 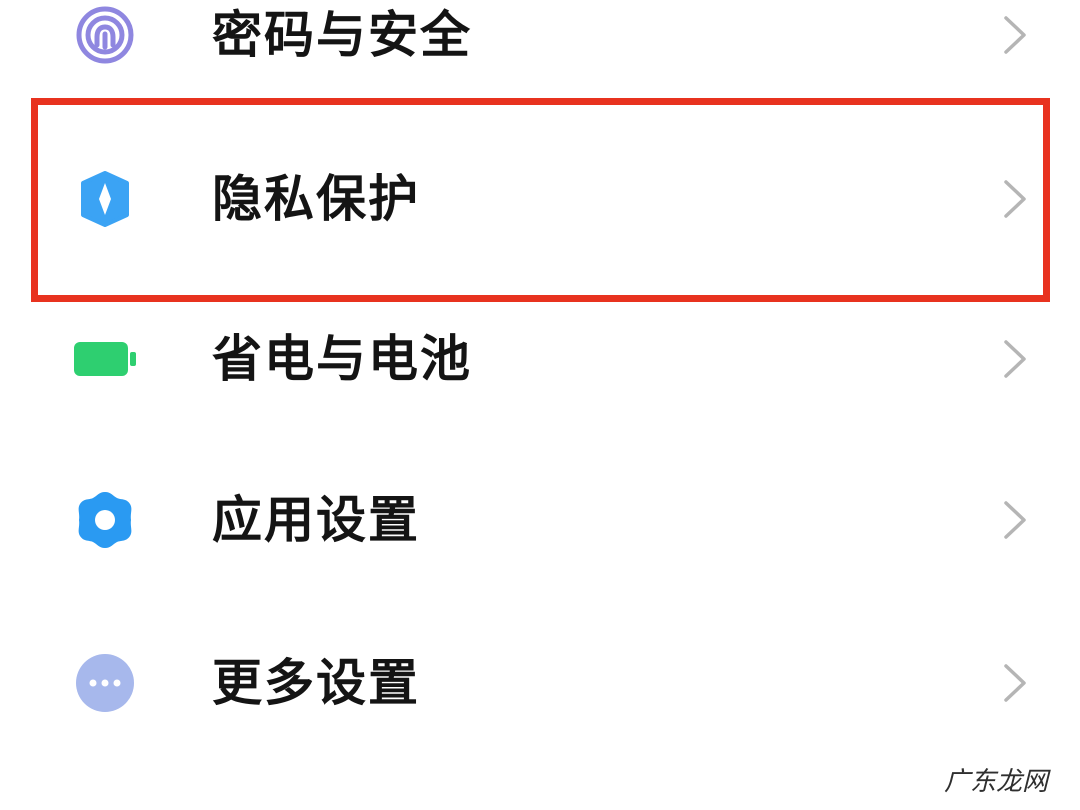 I want to click on settings-item-label: 省电与电池, so click(x=342, y=359).